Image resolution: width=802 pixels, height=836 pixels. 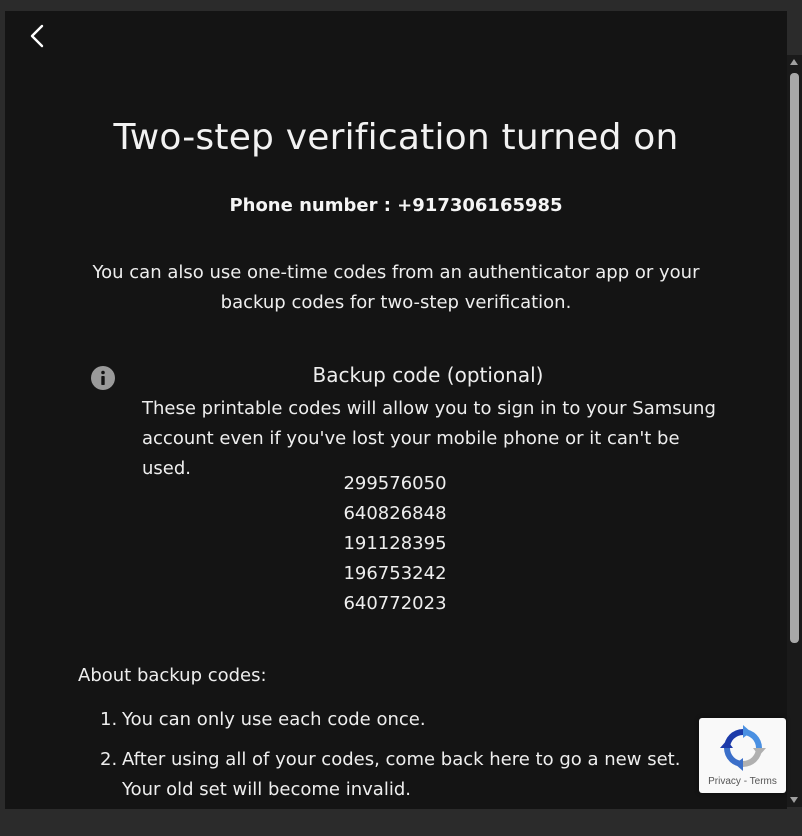 I want to click on backup-code: 299576050, so click(x=395, y=483).